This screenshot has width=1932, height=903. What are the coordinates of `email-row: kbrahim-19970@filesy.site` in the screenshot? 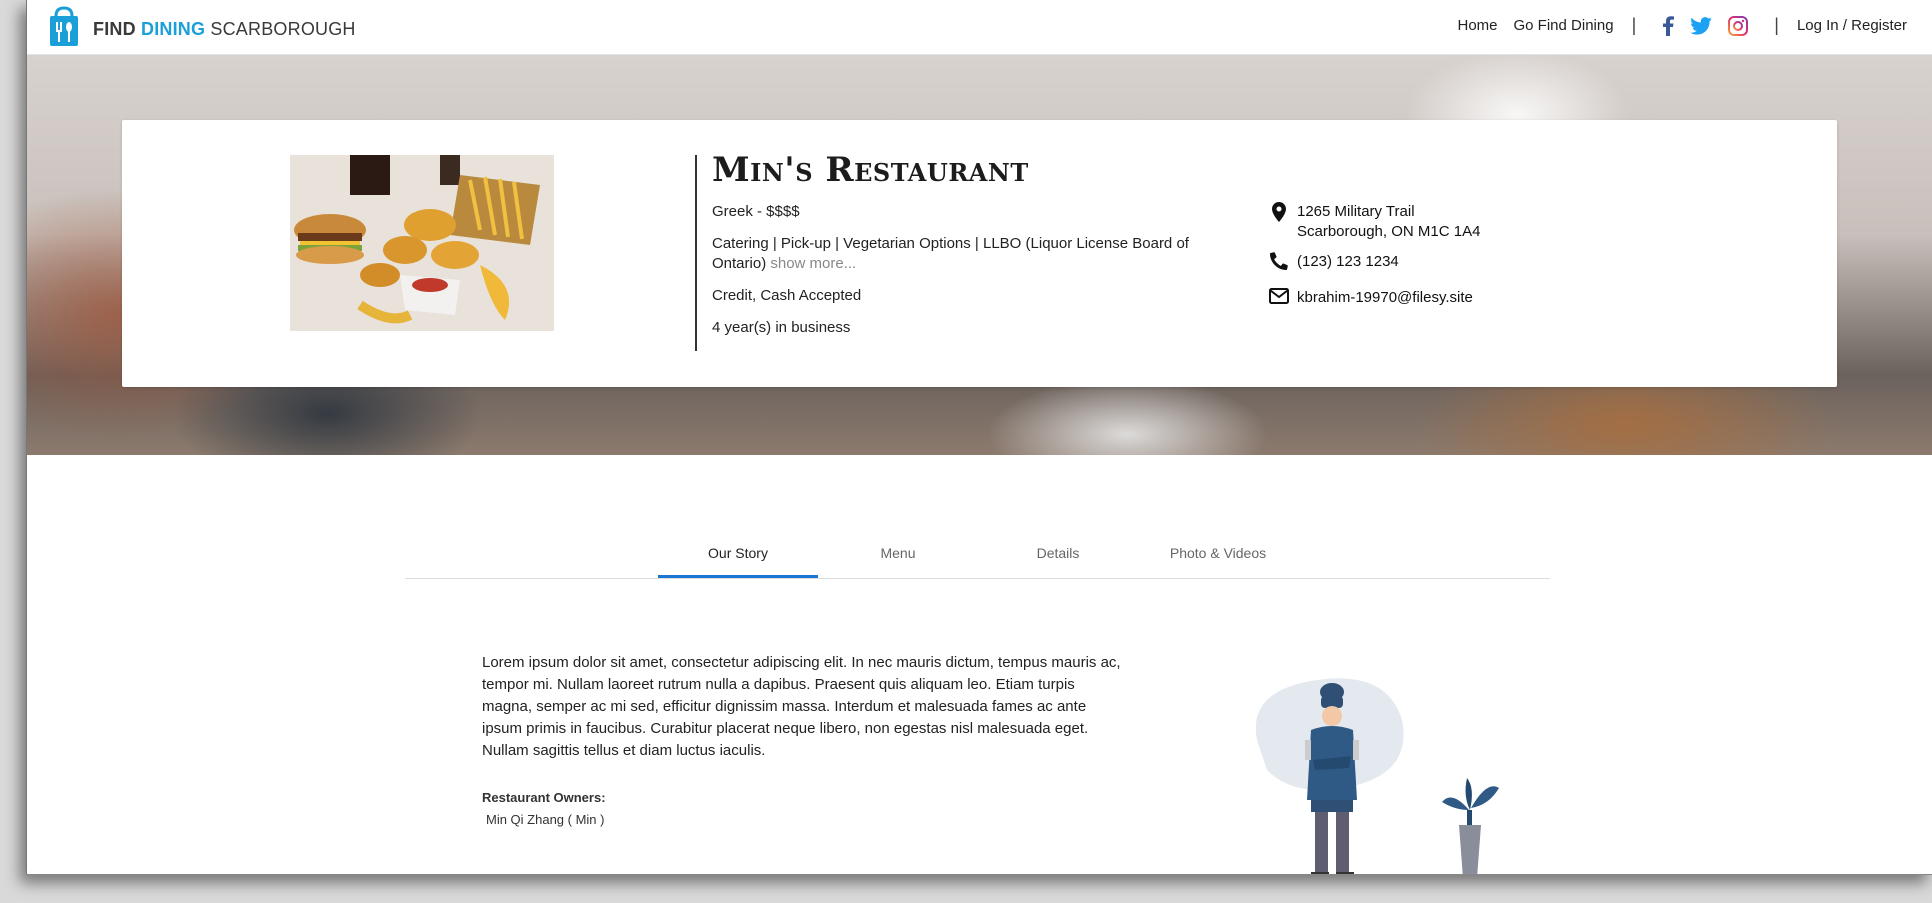 It's located at (1373, 298).